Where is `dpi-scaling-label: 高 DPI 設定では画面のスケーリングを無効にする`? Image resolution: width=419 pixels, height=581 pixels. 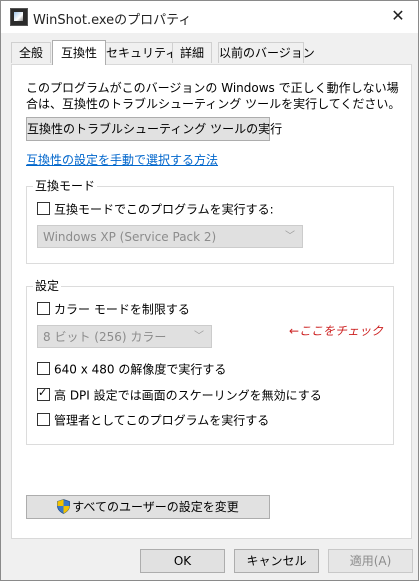
dpi-scaling-label: 高 DPI 設定では画面のスケーリングを無効にする is located at coordinates (188, 395).